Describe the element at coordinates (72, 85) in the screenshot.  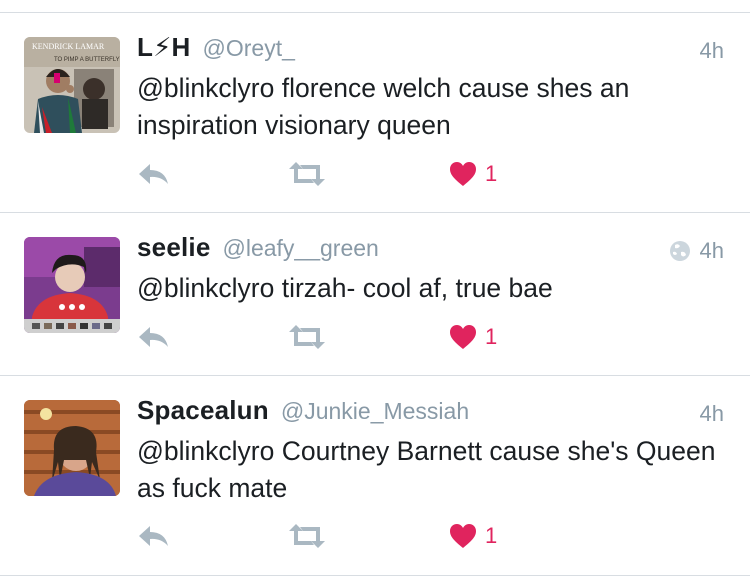
I see `avatar: KENDRICK LAMAR TO PIMP A BUTTERFLY` at that location.